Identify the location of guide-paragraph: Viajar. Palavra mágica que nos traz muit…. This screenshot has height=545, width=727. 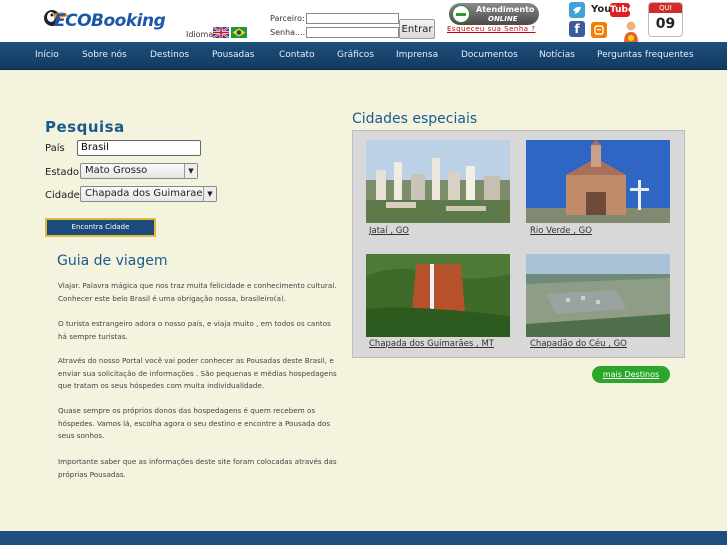
(197, 292).